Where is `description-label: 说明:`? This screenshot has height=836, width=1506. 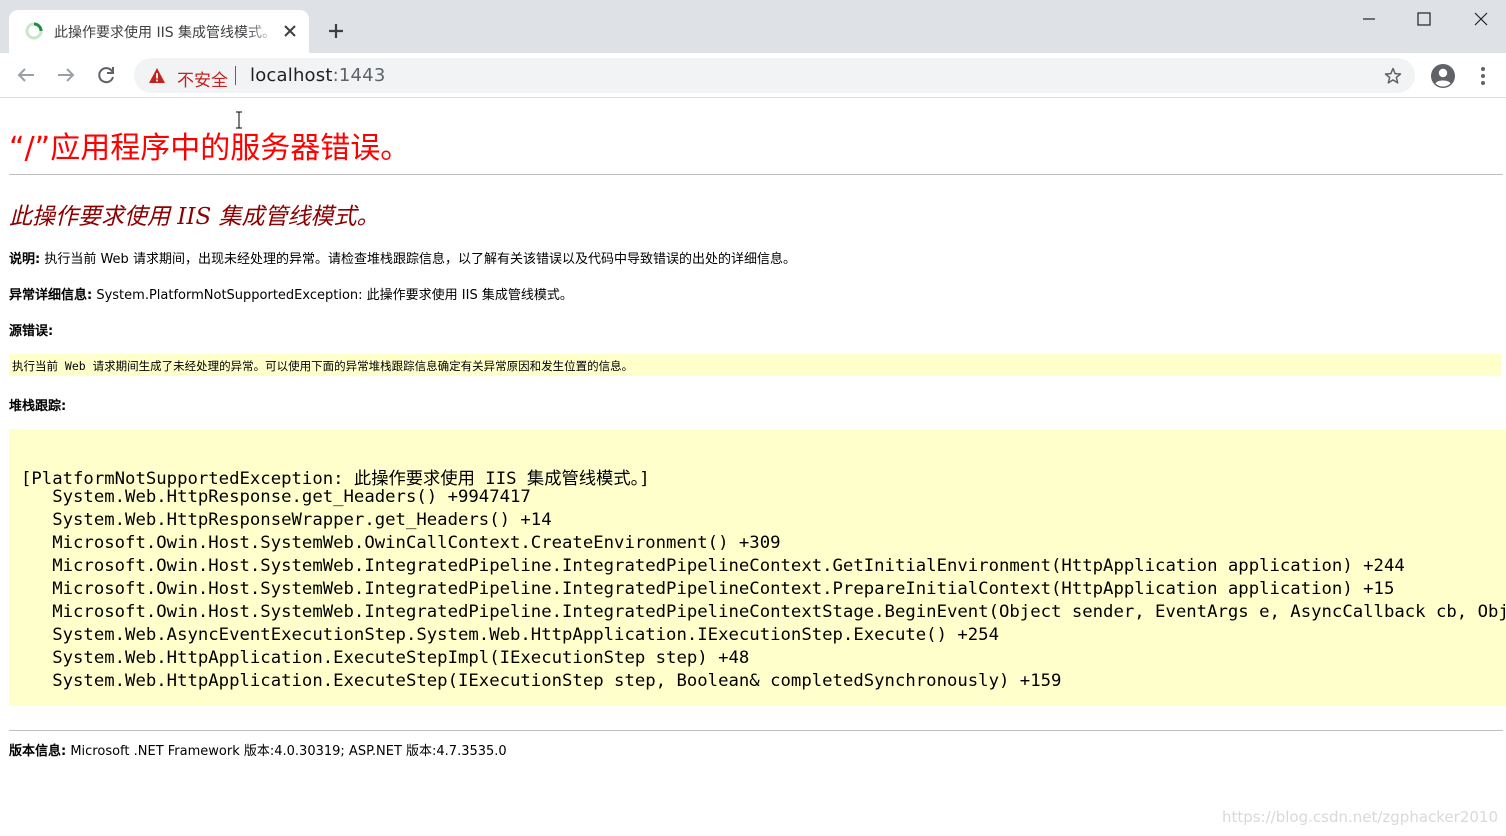
description-label: 说明: is located at coordinates (25, 259).